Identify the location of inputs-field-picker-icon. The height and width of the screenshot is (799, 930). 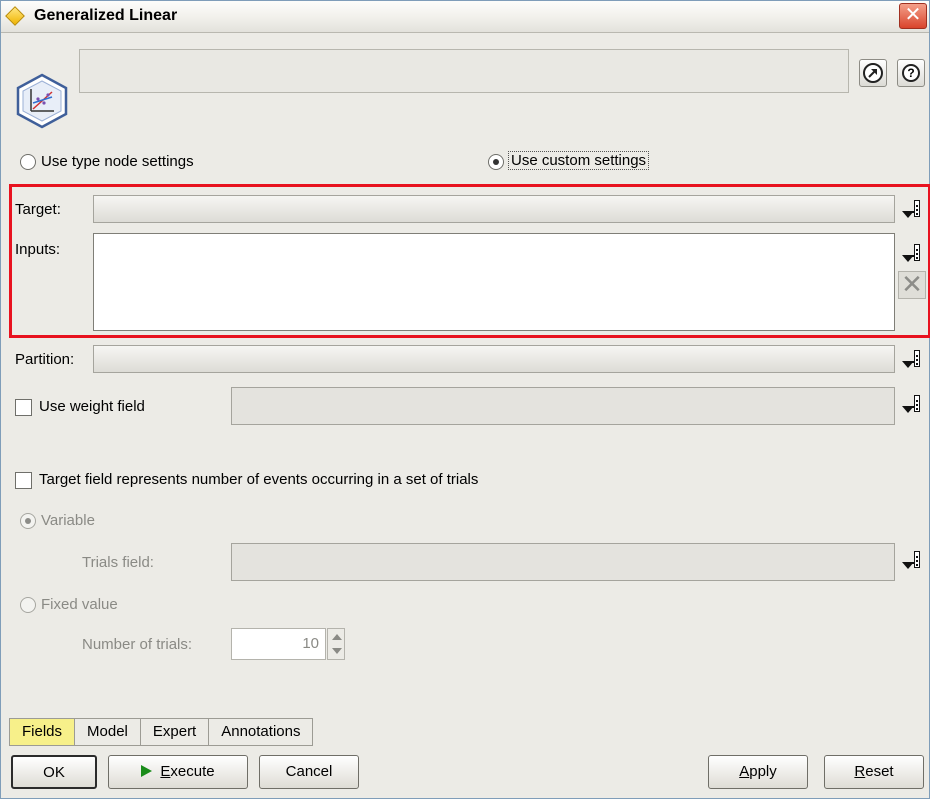
(913, 254).